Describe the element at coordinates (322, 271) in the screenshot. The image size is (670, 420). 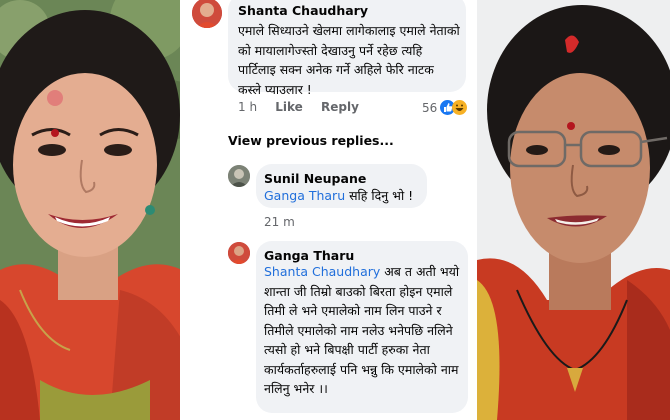
I see `mention-link: Shanta Chaudhary` at that location.